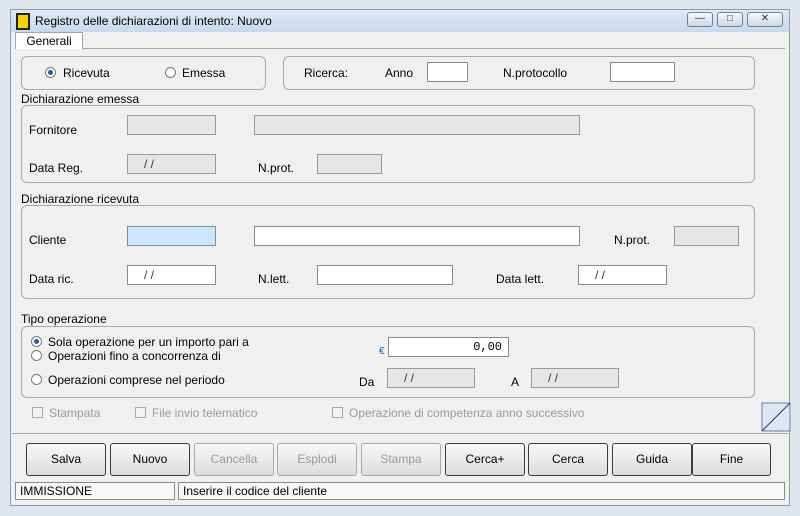 This screenshot has height=516, width=800. What do you see at coordinates (326, 73) in the screenshot?
I see `search-label: Ricerca:` at bounding box center [326, 73].